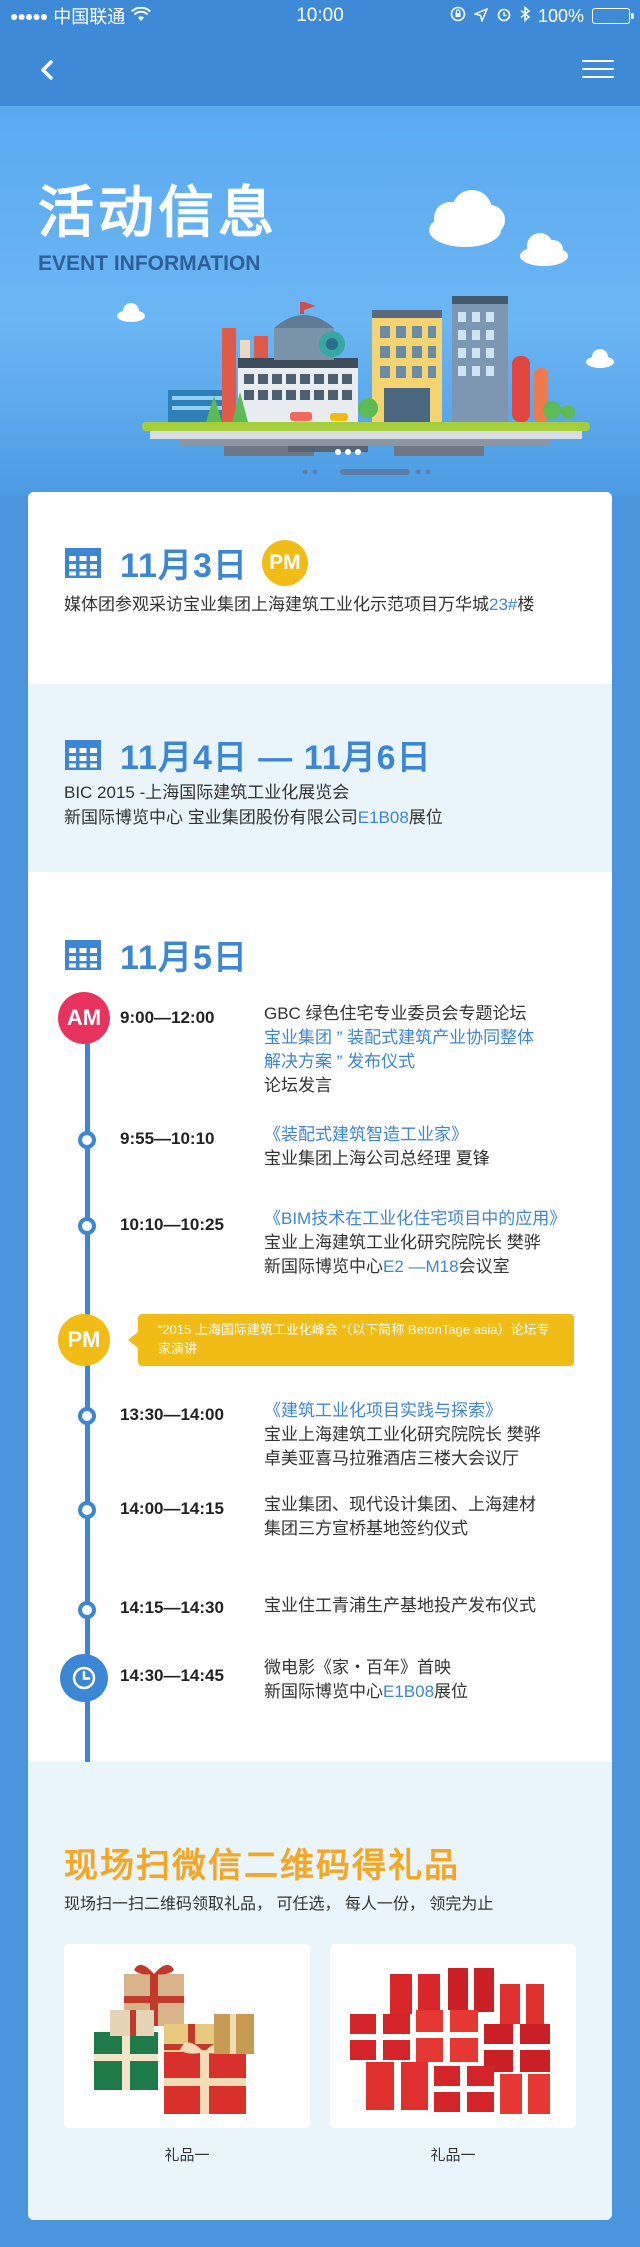  I want to click on exhibition-location: 新国际博览中心 宝业集团股份有限公司E1B08展位, so click(253, 817).